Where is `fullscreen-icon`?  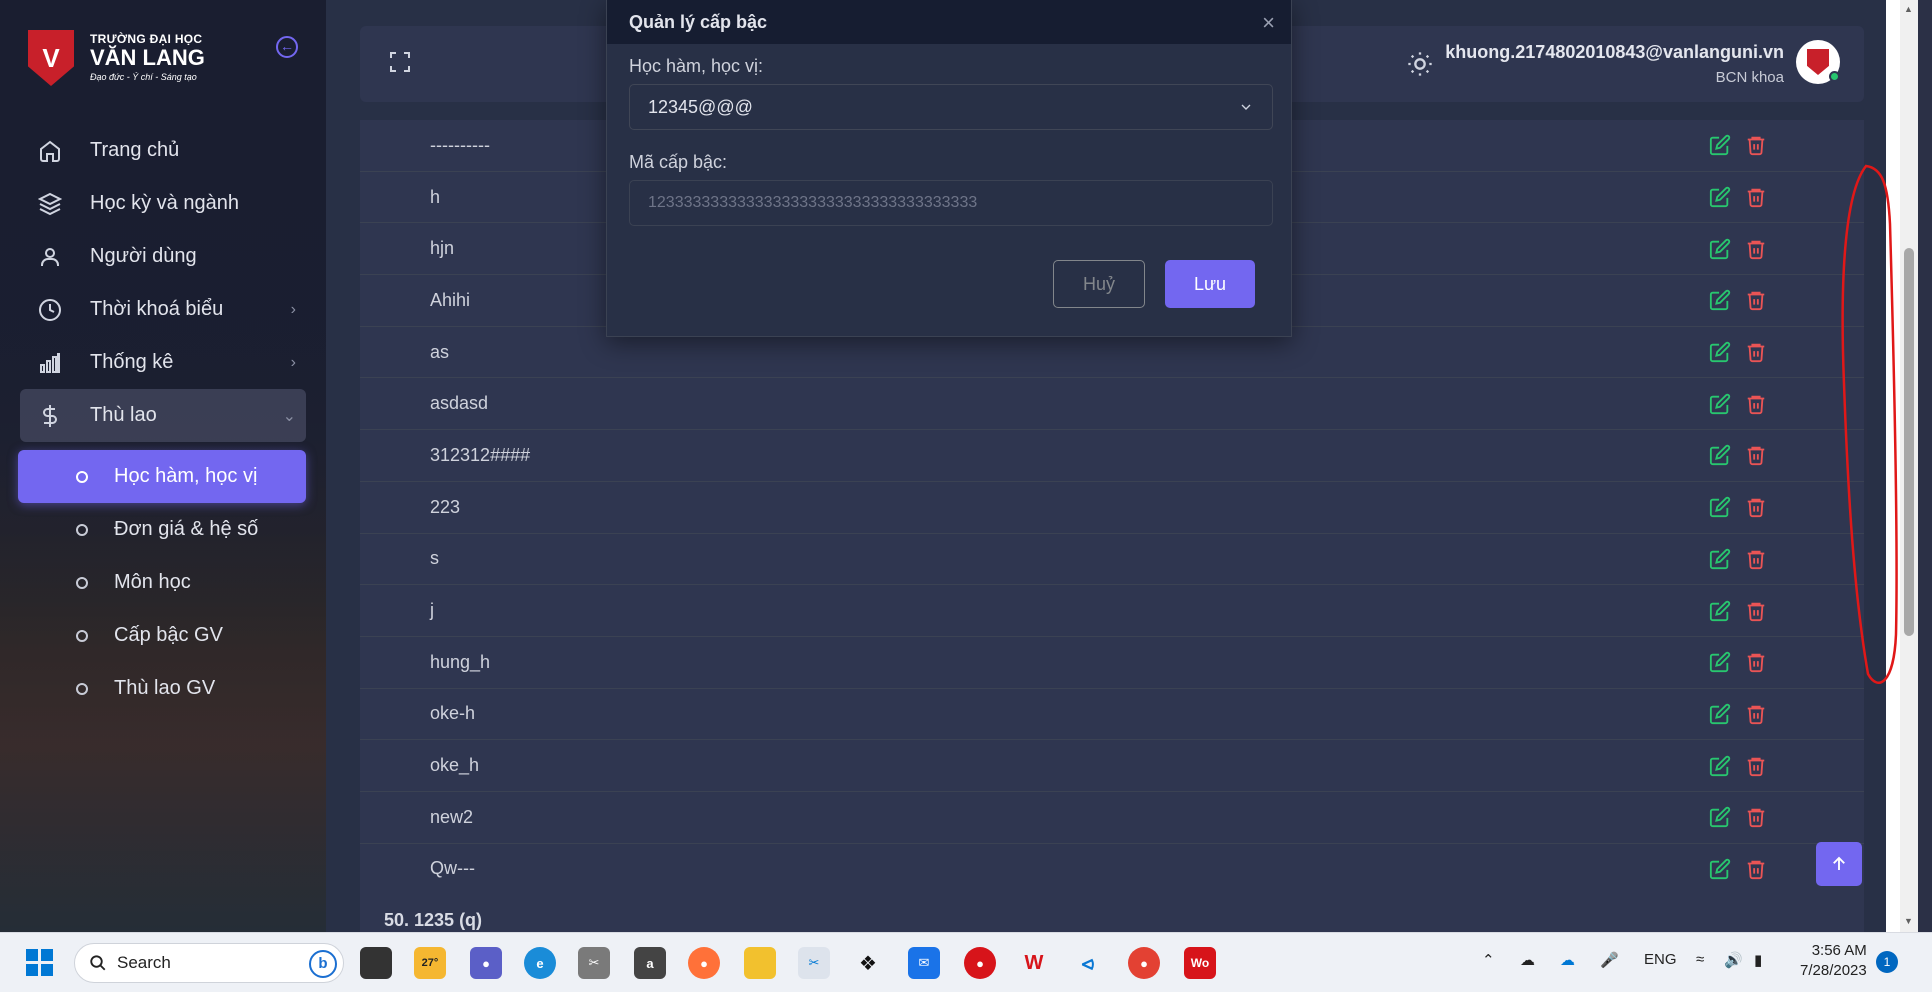 fullscreen-icon is located at coordinates (400, 62).